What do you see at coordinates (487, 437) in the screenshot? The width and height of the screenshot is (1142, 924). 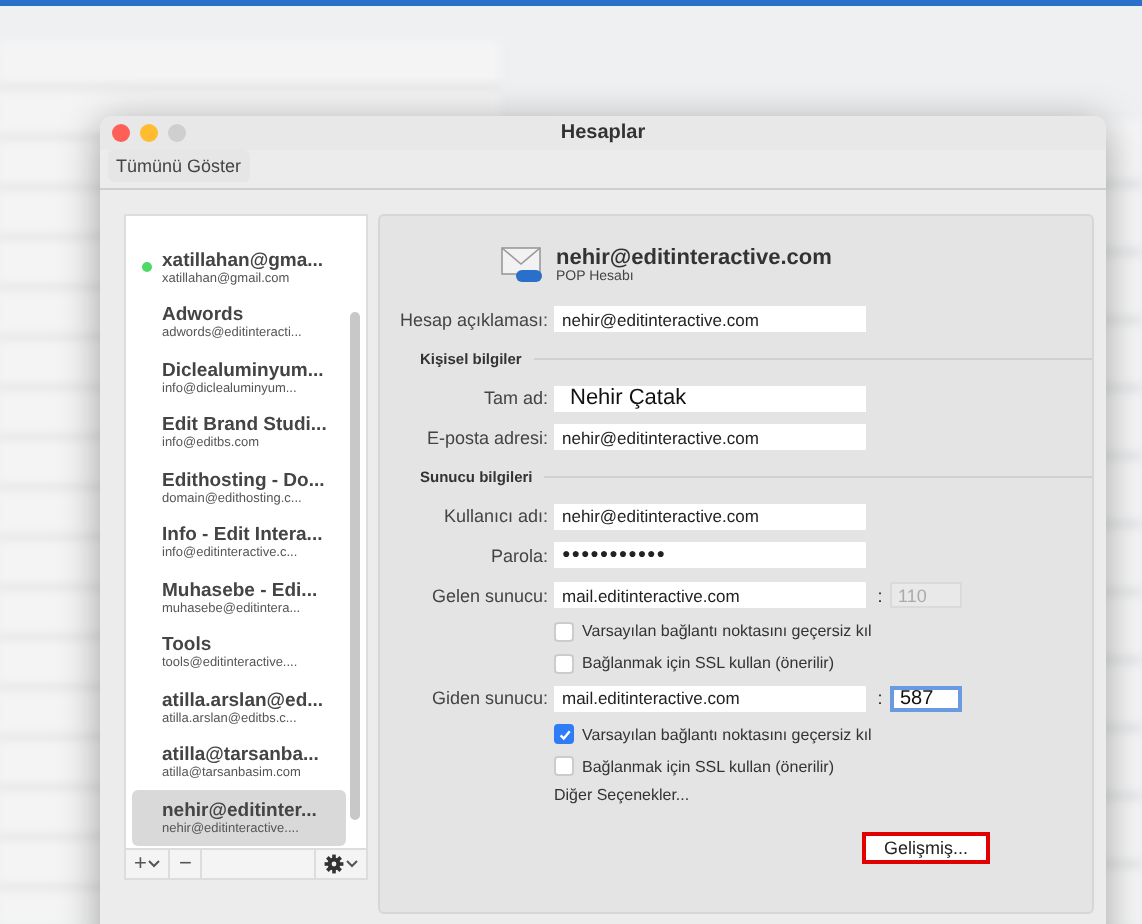 I see `field-label: E-posta adresi:` at bounding box center [487, 437].